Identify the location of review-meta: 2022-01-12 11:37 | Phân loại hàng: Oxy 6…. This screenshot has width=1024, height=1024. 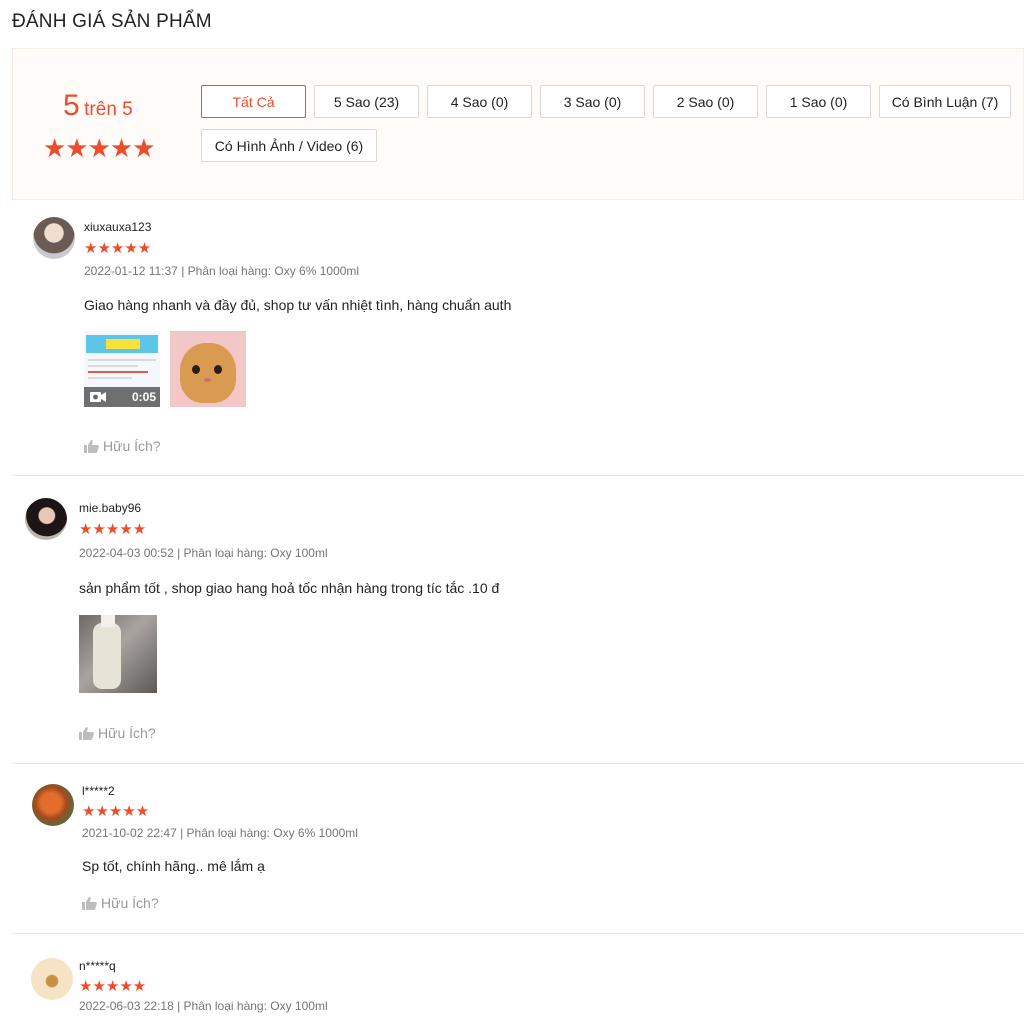
(222, 271).